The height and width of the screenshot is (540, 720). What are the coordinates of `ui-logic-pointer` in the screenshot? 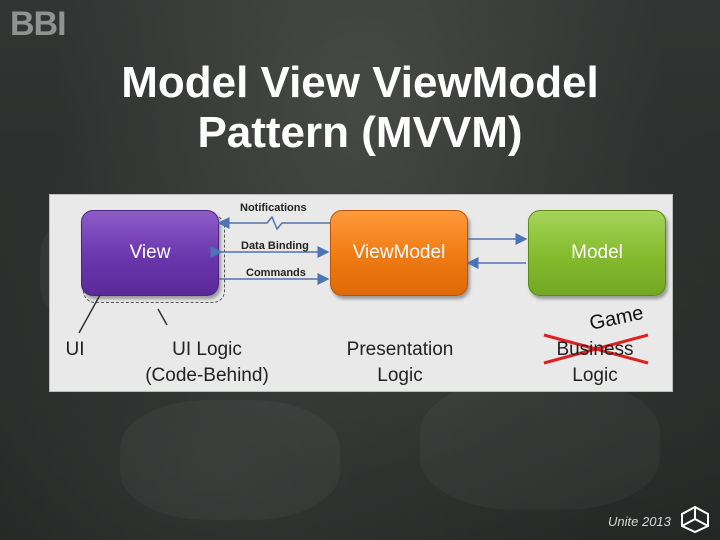 It's located at (162, 317).